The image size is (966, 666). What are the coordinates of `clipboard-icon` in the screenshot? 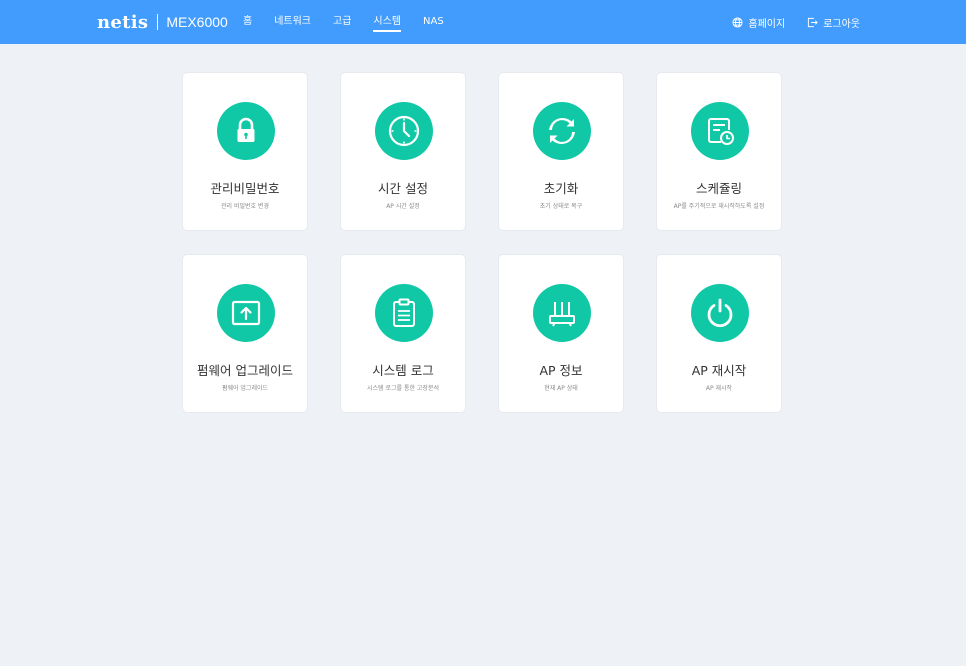 It's located at (404, 312).